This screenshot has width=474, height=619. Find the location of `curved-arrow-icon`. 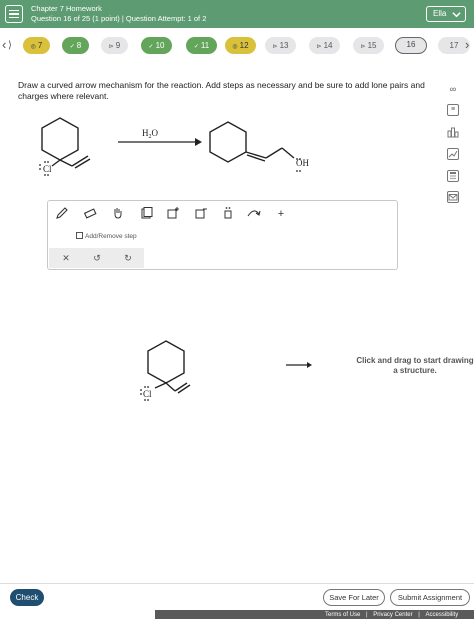

curved-arrow-icon is located at coordinates (254, 214).